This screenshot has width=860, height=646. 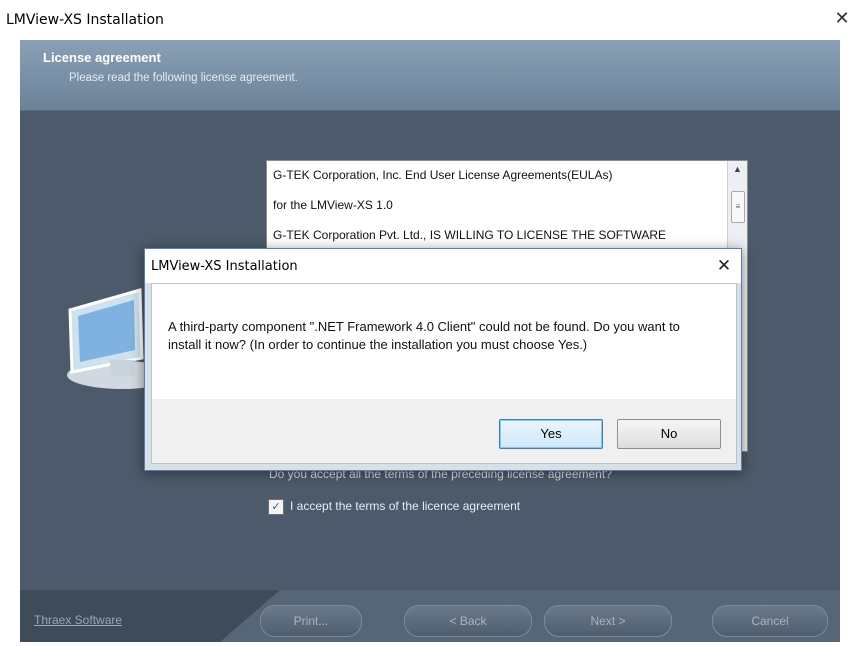 I want to click on vendor-link: Thraex Software, so click(x=78, y=620).